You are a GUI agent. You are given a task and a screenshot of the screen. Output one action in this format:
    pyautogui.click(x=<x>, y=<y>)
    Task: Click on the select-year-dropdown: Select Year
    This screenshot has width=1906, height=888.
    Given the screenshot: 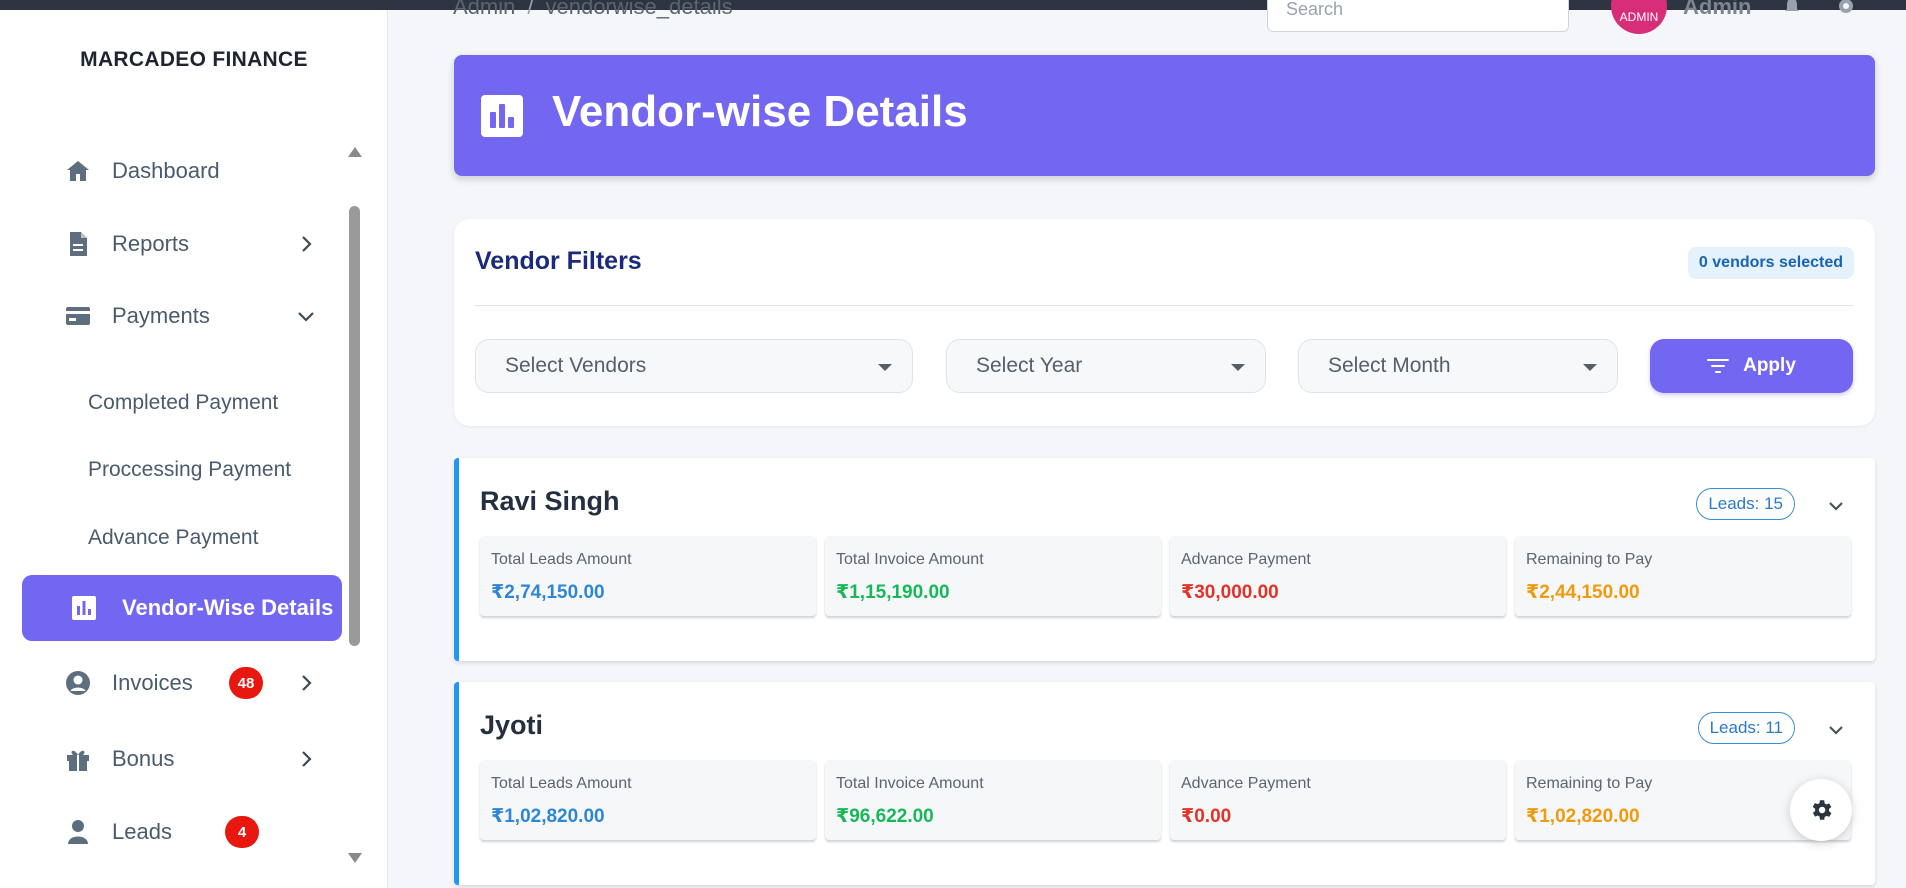 What is the action you would take?
    pyautogui.click(x=1106, y=366)
    